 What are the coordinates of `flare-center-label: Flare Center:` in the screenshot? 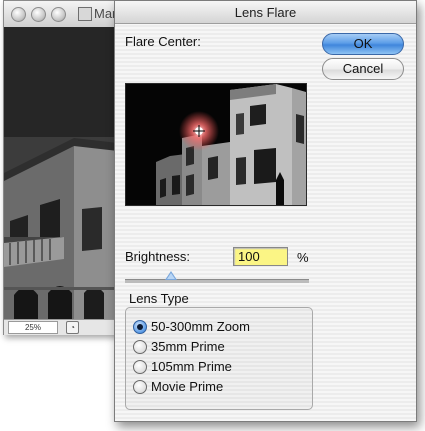 It's located at (163, 41).